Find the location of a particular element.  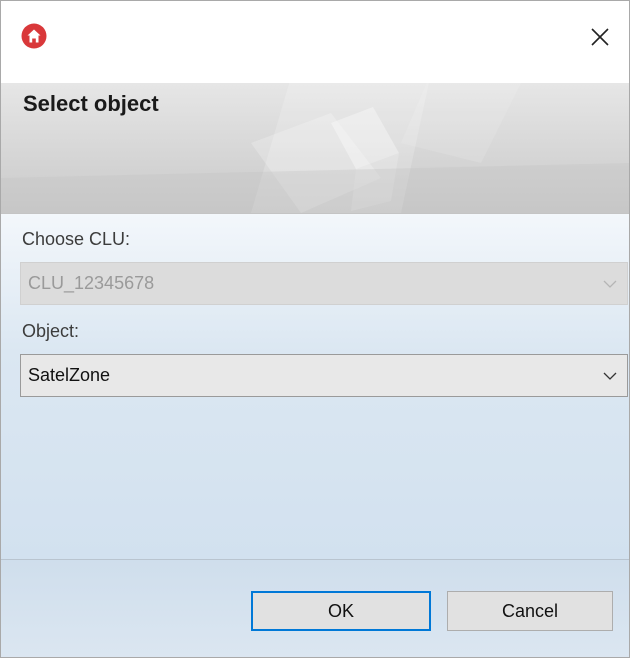

button-bar: OK Cancel is located at coordinates (315, 608).